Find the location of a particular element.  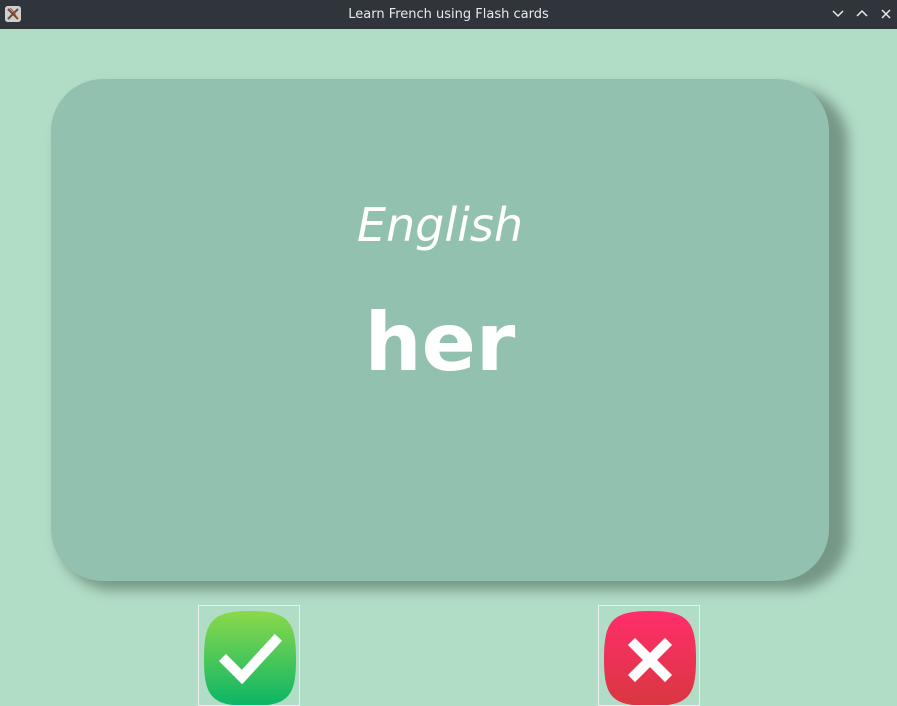

checkmark-icon is located at coordinates (250, 658).